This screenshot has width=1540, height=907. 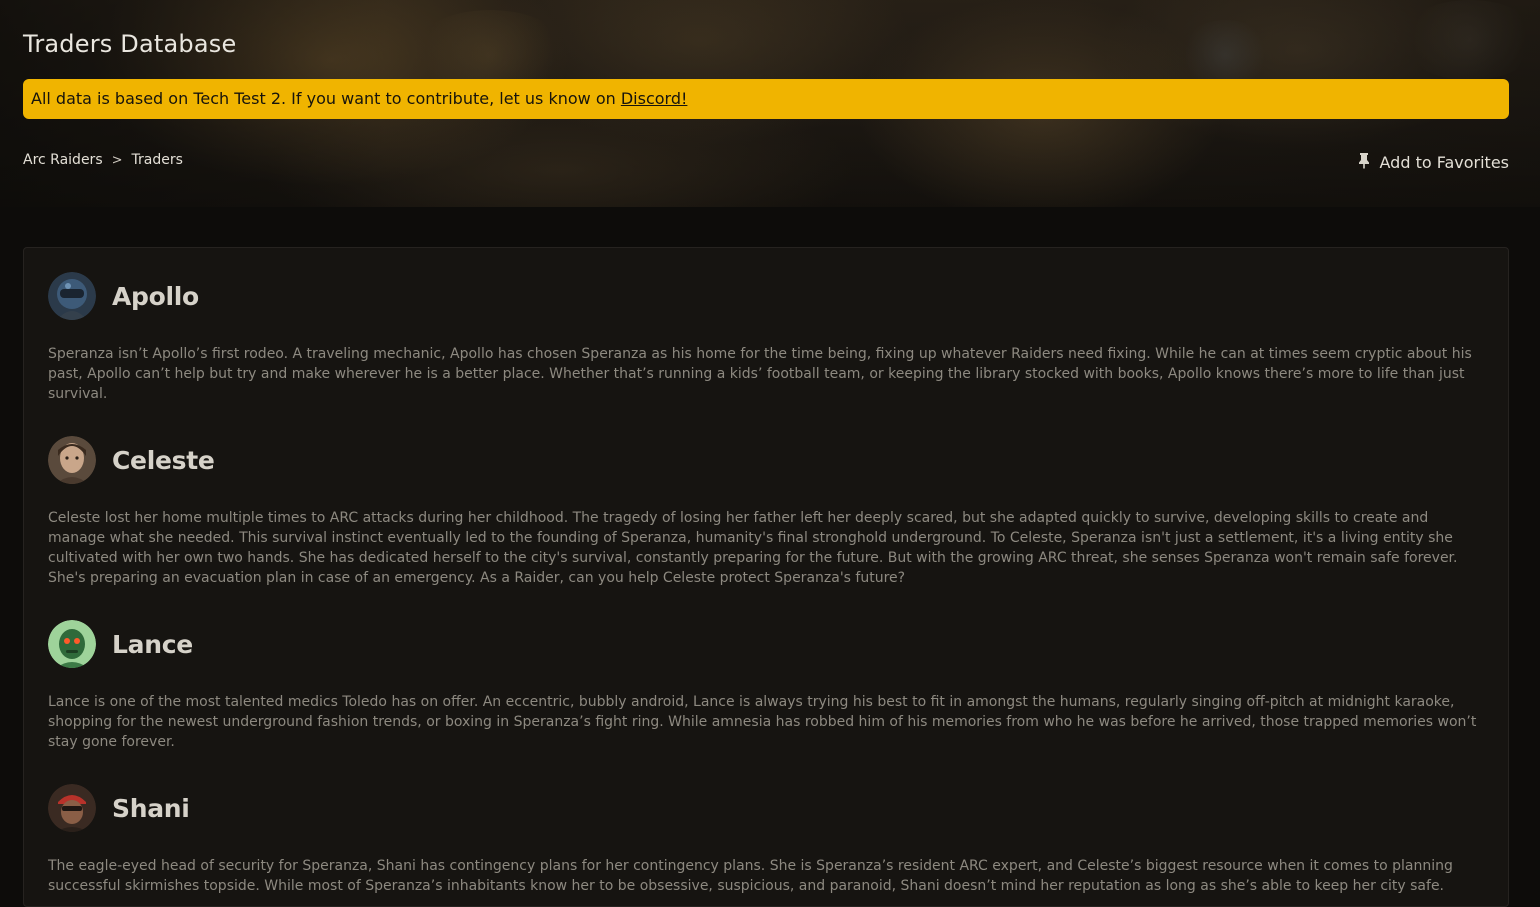 What do you see at coordinates (155, 296) in the screenshot?
I see `trader-name: Apollo` at bounding box center [155, 296].